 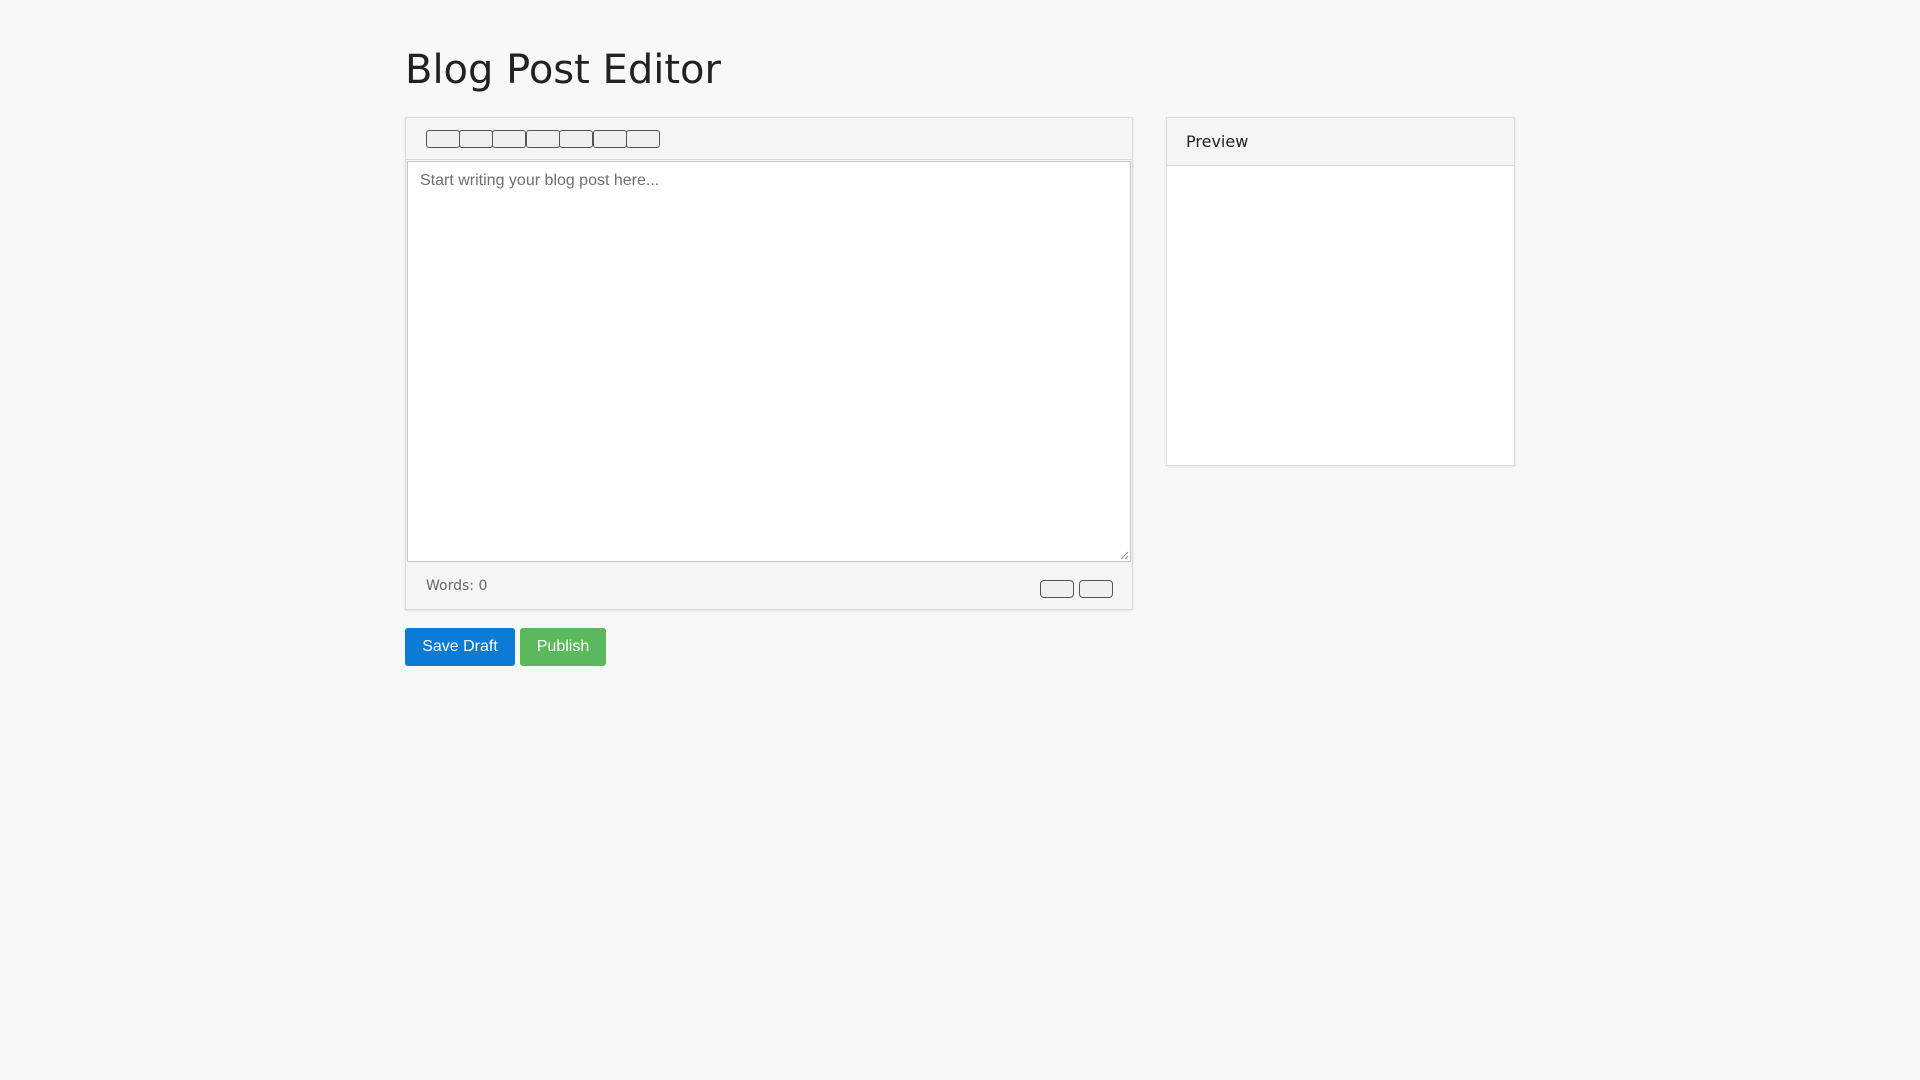 What do you see at coordinates (769, 586) in the screenshot?
I see `editor-footer: Words: 0` at bounding box center [769, 586].